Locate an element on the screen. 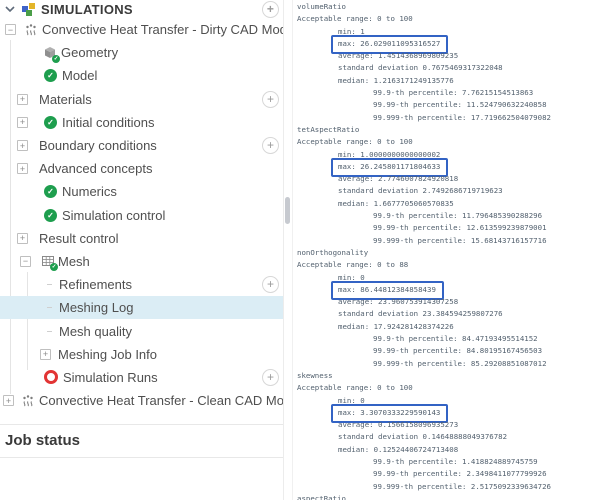  add-boundary-condition-button: + is located at coordinates (270, 146).